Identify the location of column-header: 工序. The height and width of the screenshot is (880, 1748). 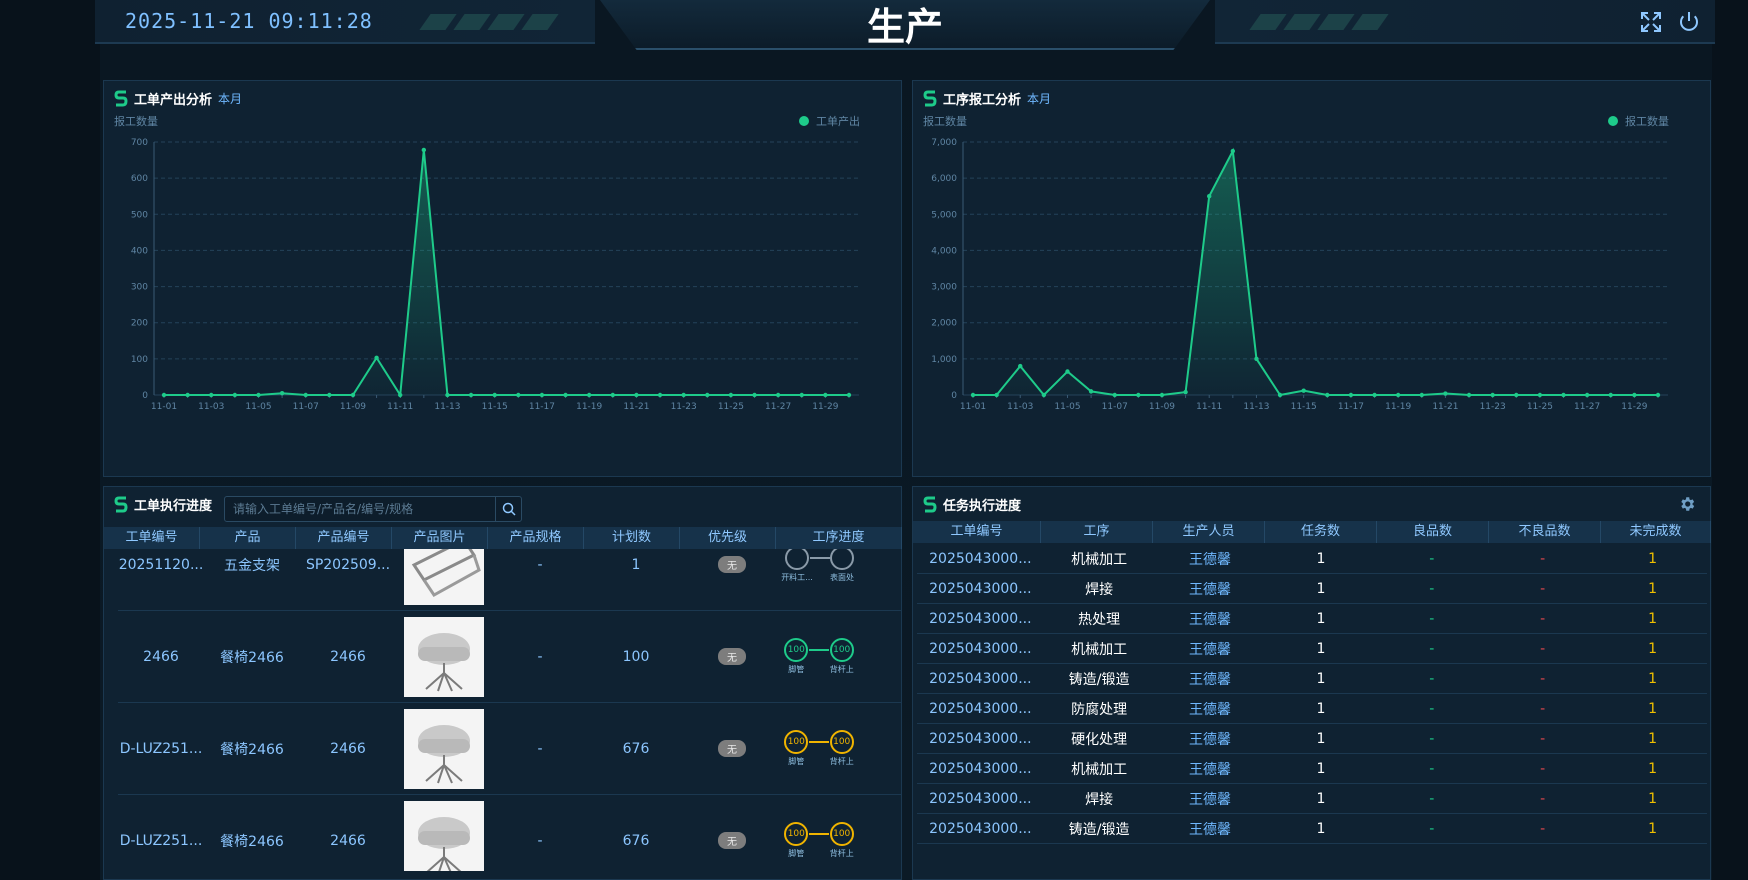
(1097, 532).